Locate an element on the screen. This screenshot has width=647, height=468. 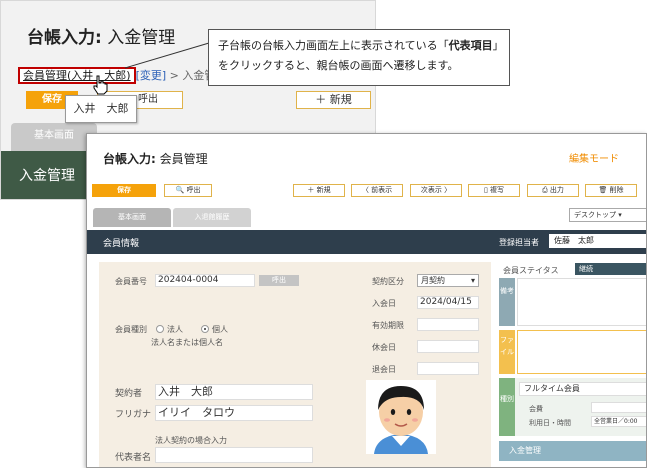
delete-button: 🗑 削除 is located at coordinates (611, 190).